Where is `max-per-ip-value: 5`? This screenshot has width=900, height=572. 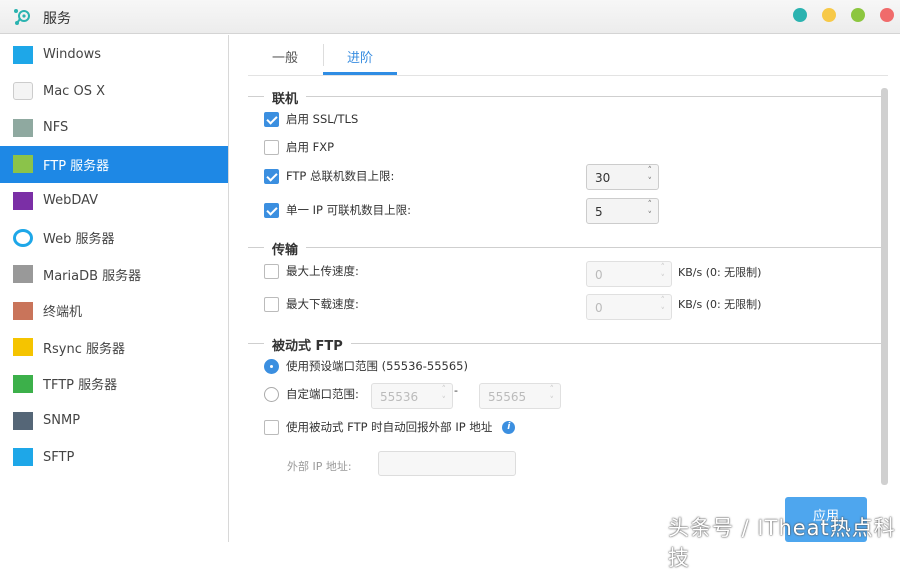 max-per-ip-value: 5 is located at coordinates (599, 212).